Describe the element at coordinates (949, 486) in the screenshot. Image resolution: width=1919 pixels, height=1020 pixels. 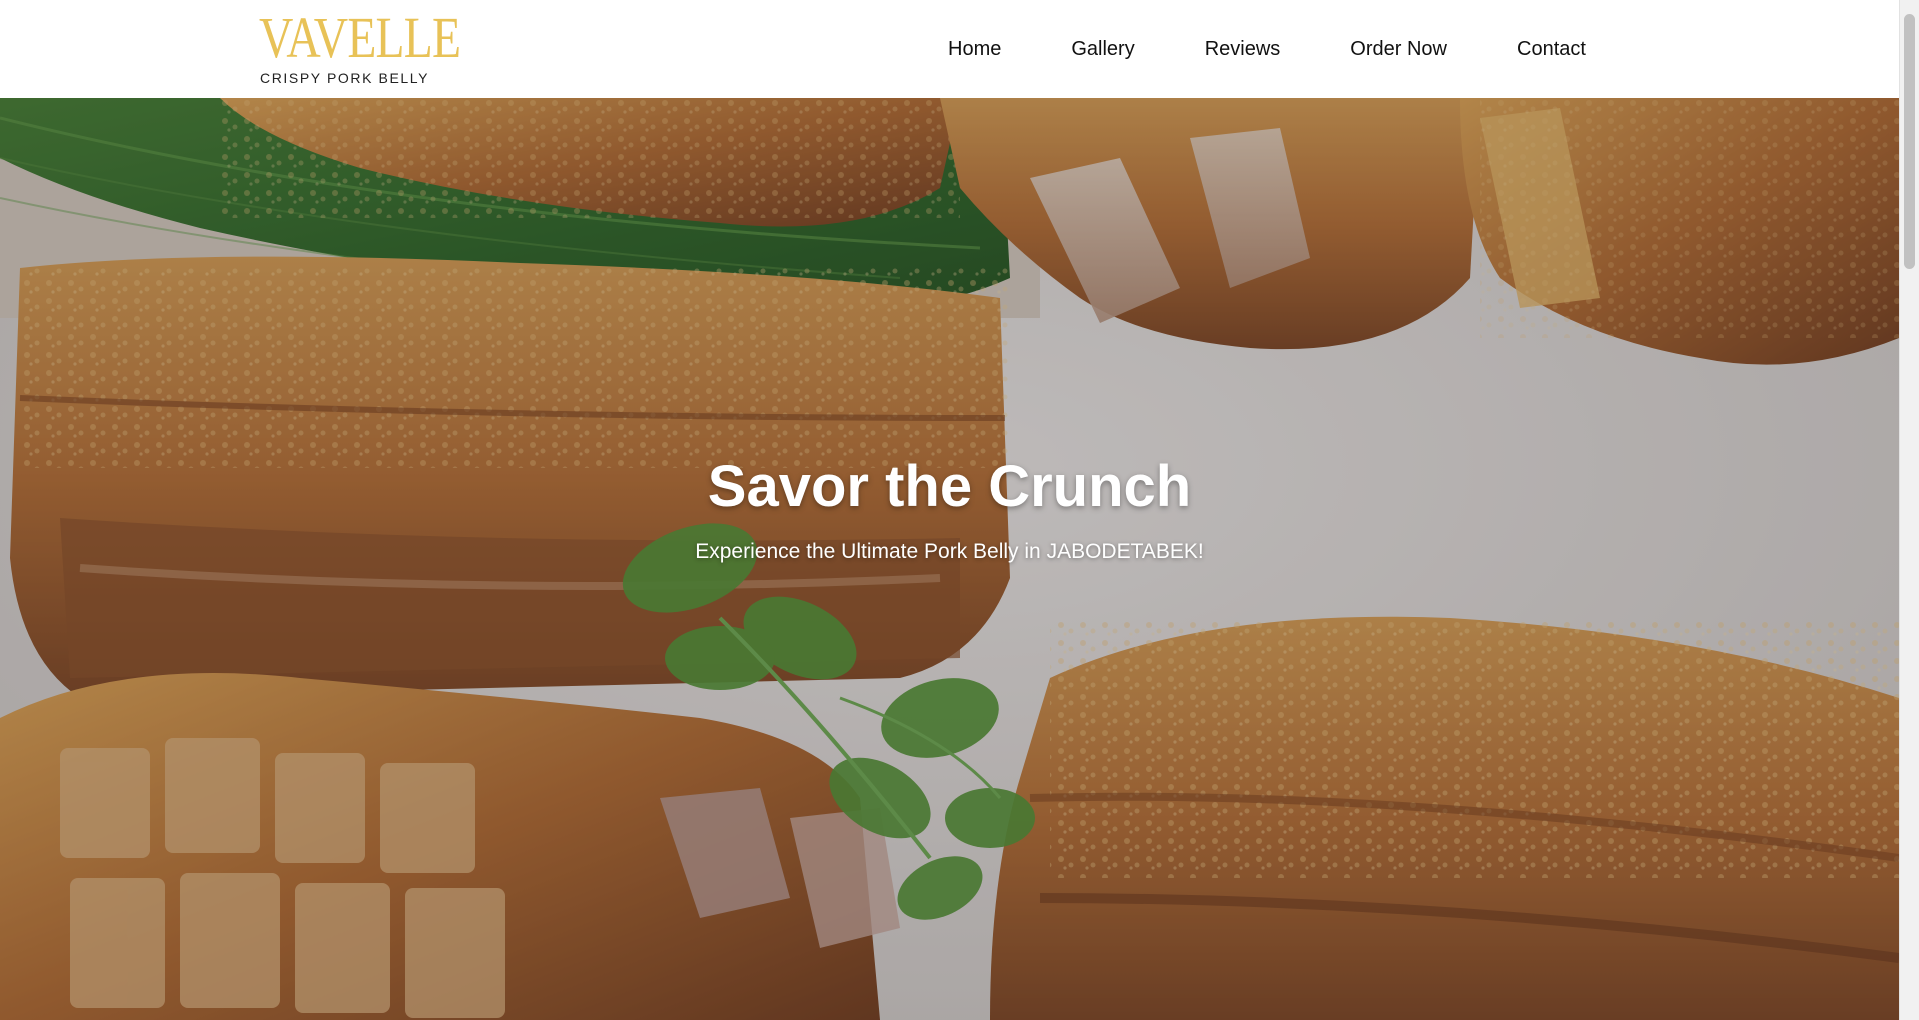
I see `hero-title: Savor the Crunch` at that location.